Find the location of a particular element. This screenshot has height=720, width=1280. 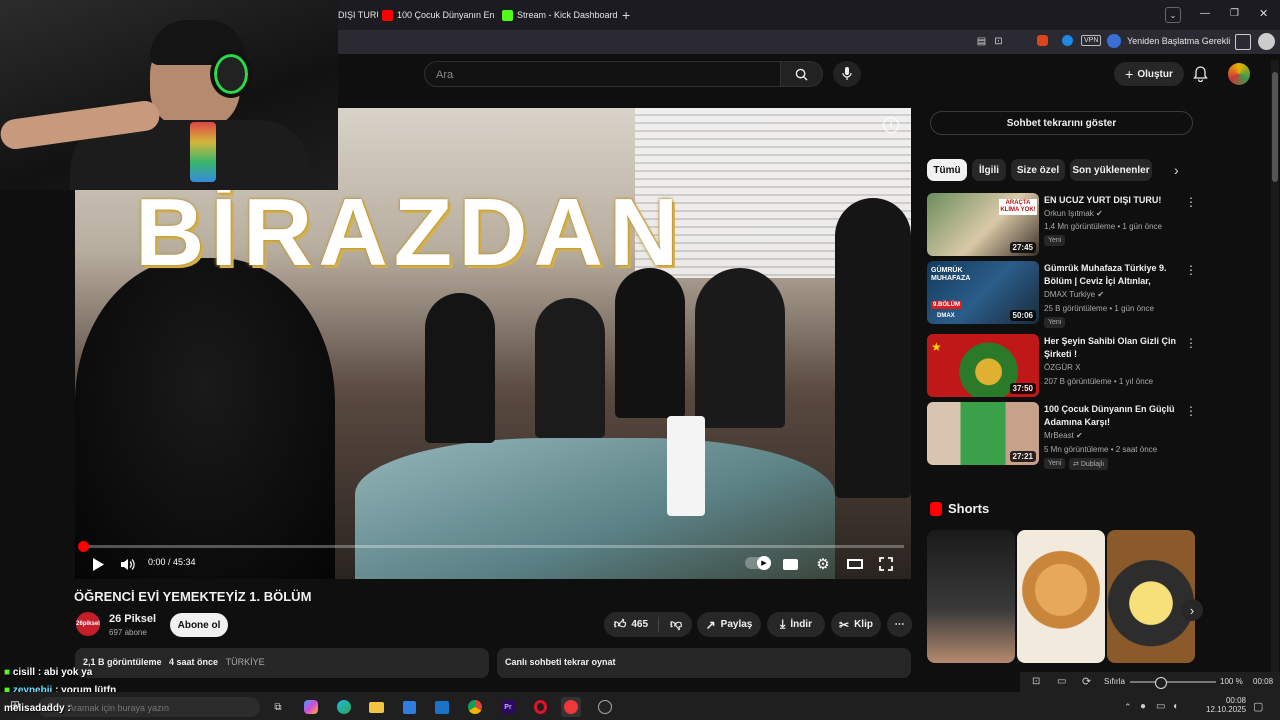

minimize-icon: — is located at coordinates (1205, 13).